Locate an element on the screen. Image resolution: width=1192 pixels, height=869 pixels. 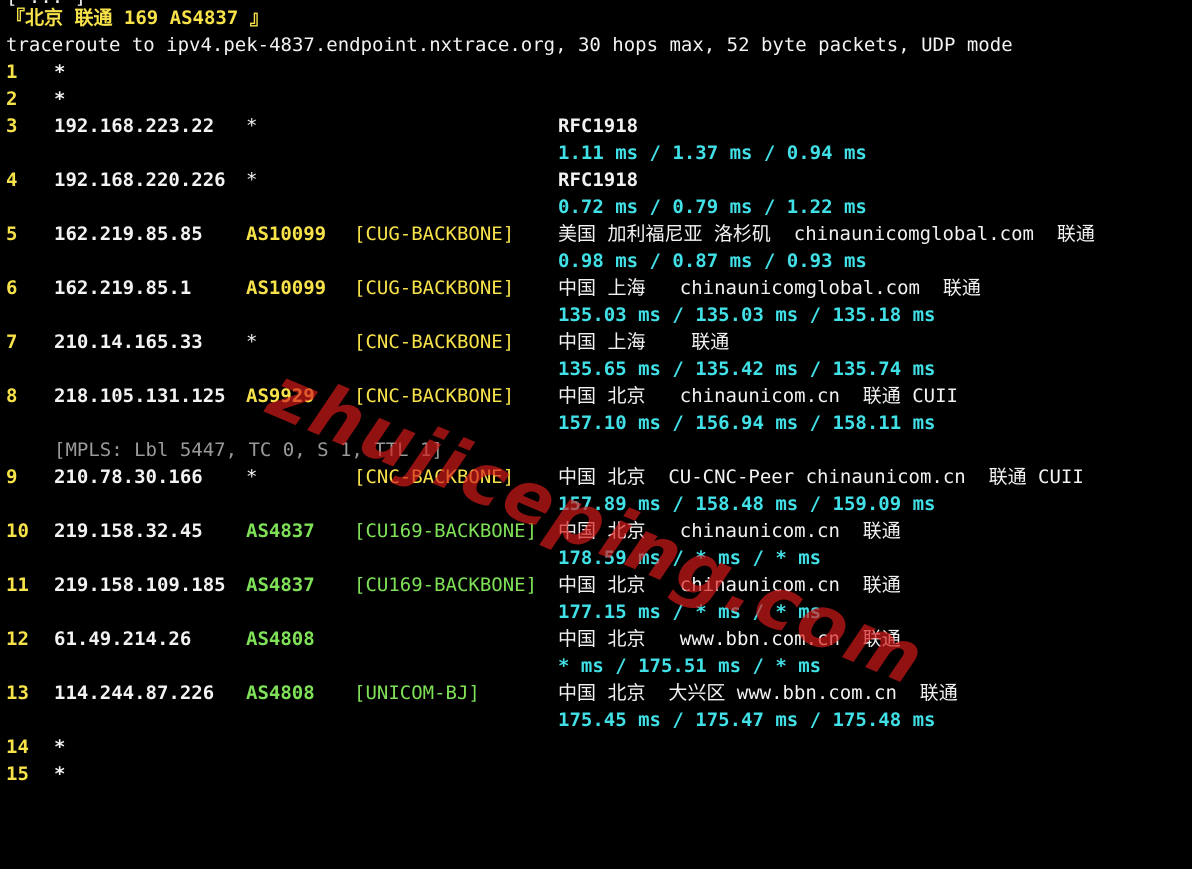
hop-row: 3 192.168.223.22 * RFC1918 is located at coordinates (319, 126).